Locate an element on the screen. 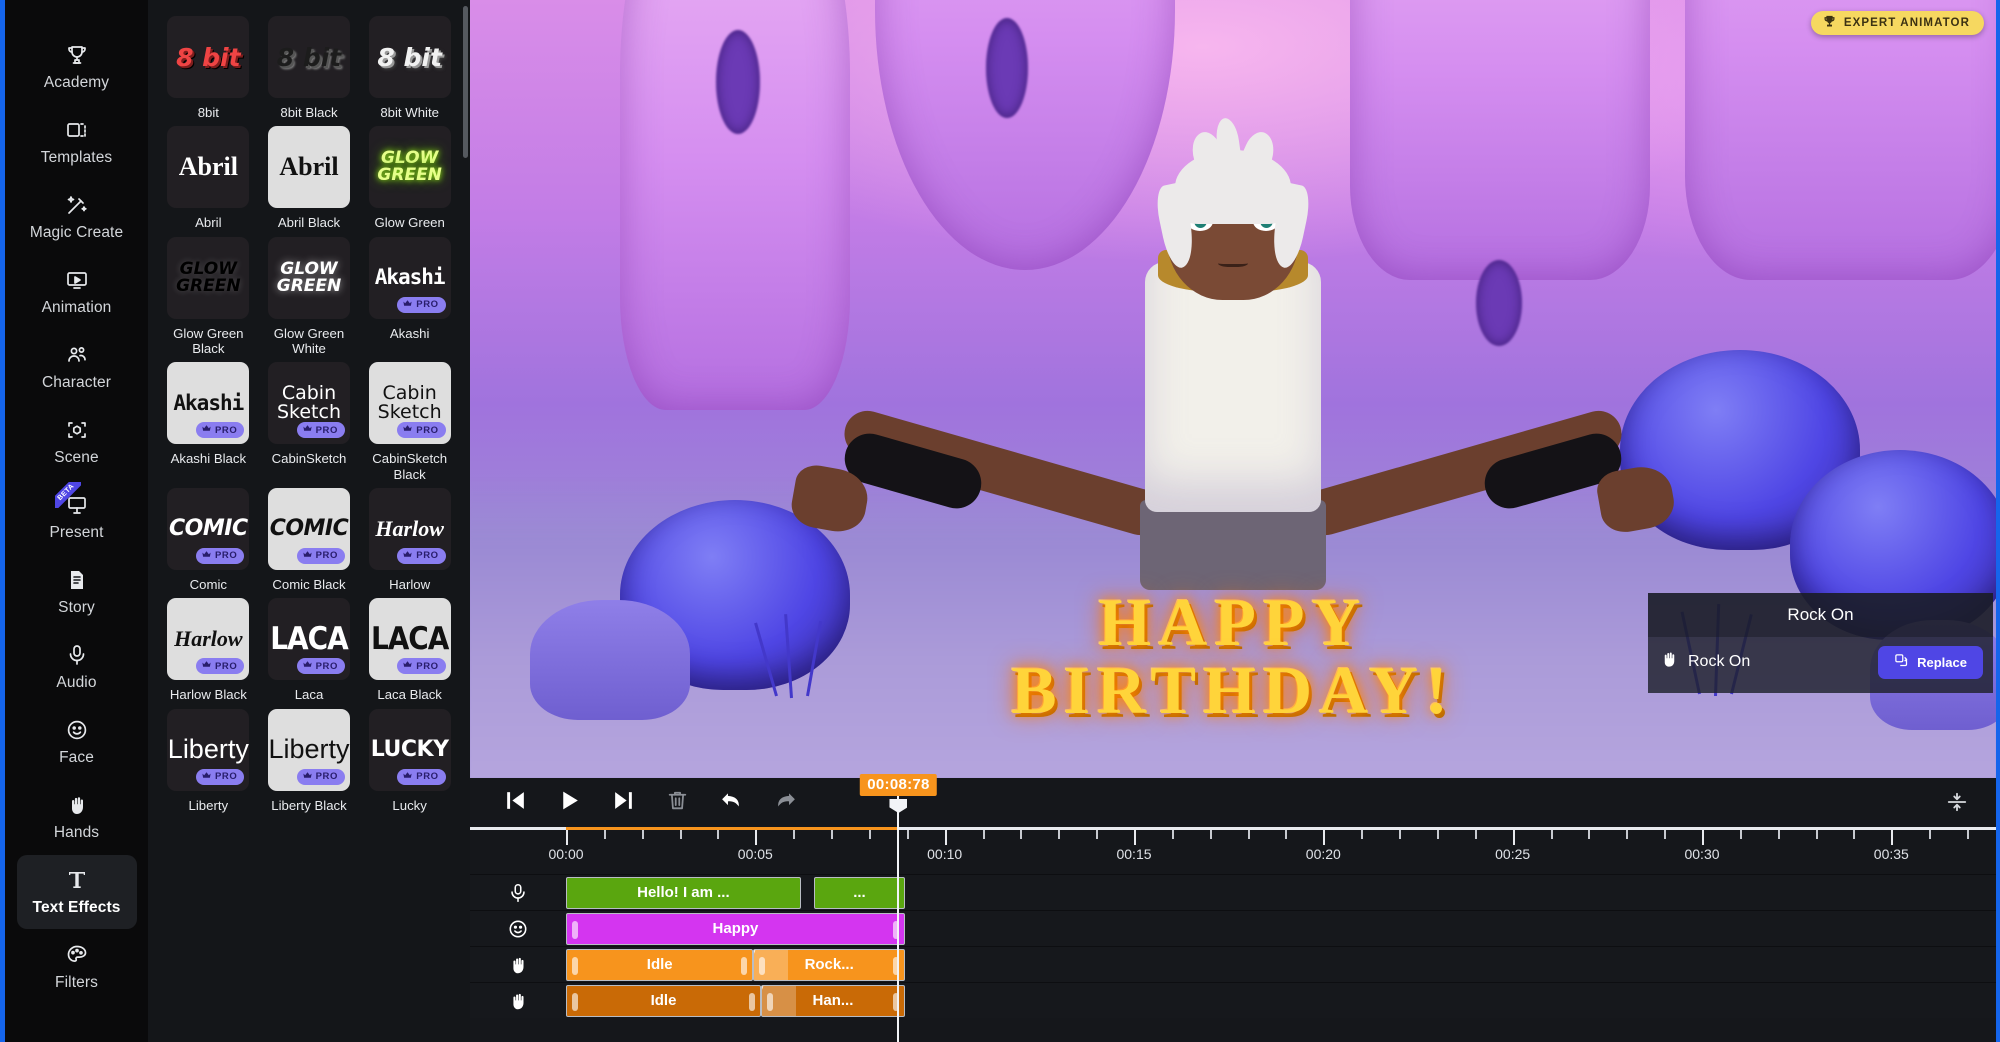  text-effect-card: COMIC PRO Comic Black is located at coordinates (309, 542).